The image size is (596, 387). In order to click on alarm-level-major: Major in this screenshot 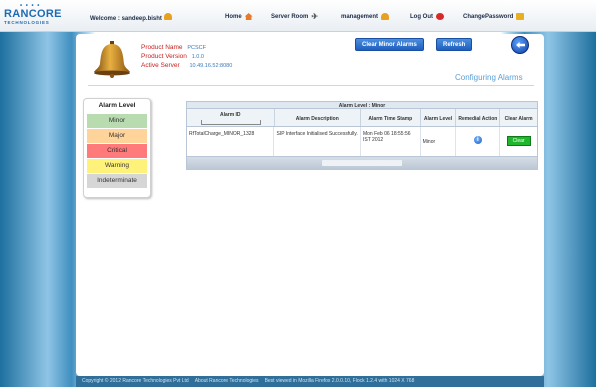, I will do `click(117, 136)`.